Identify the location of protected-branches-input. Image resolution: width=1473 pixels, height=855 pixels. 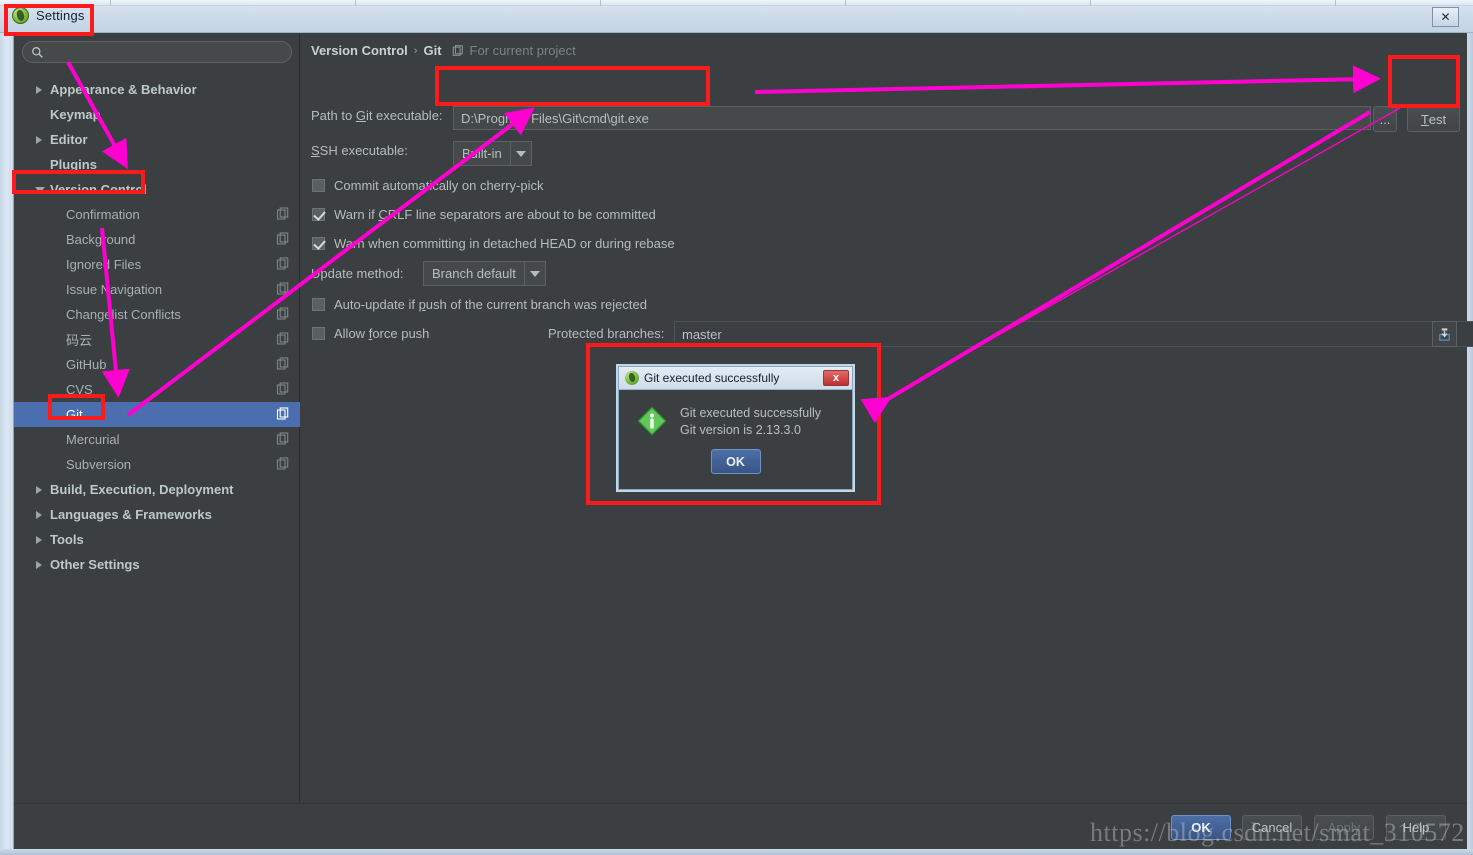
(1073, 334).